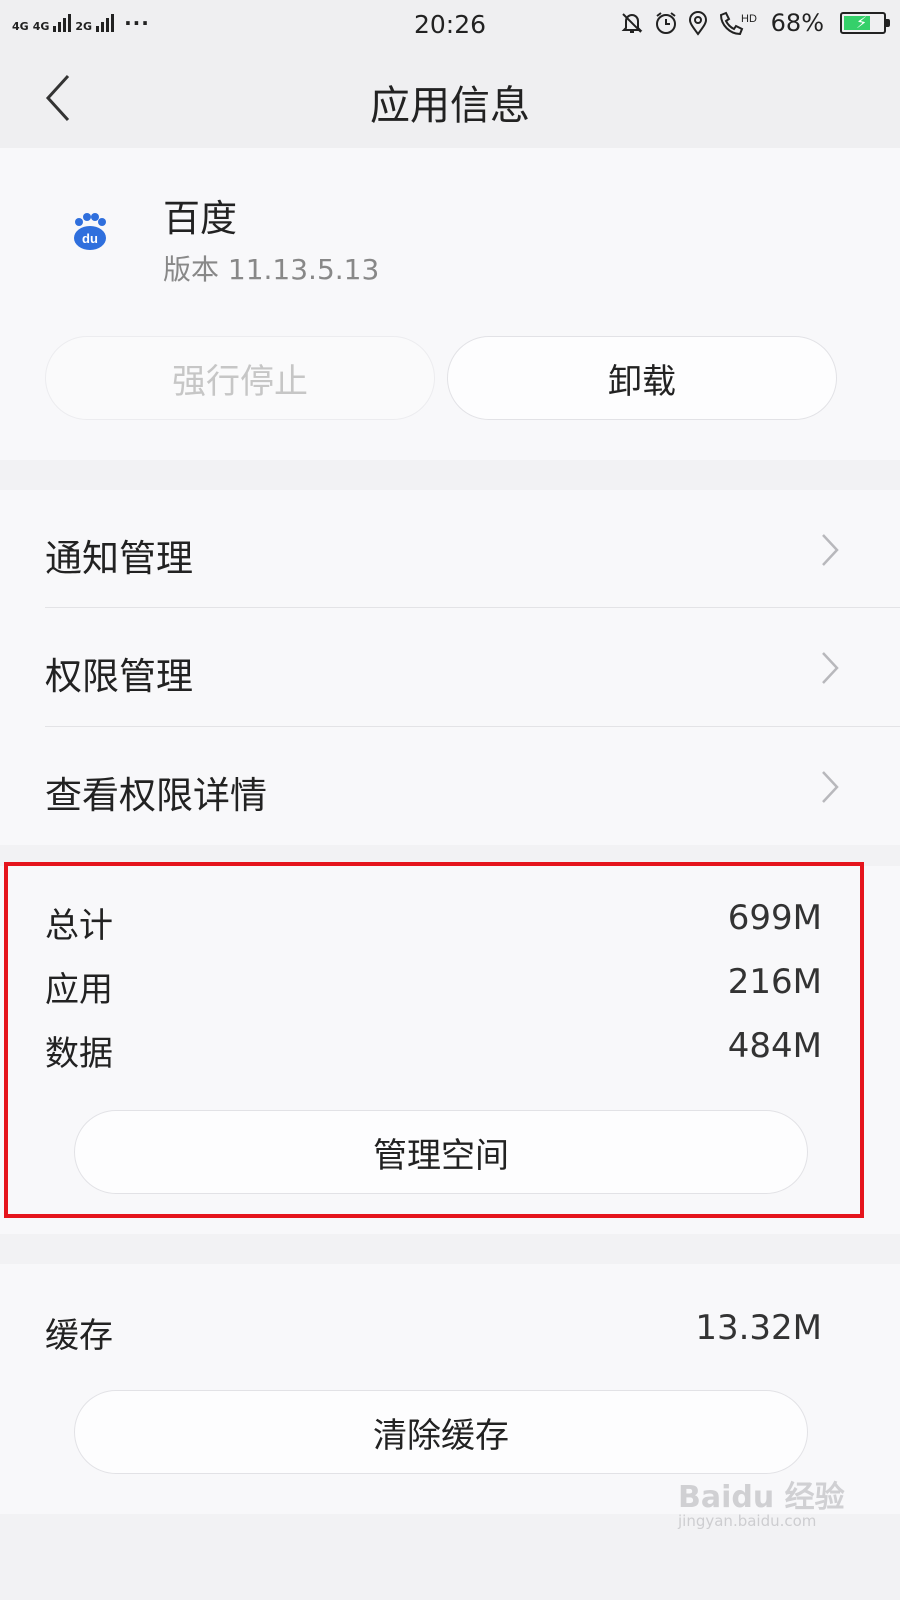 This screenshot has width=900, height=1600. Describe the element at coordinates (271, 269) in the screenshot. I see `app-version: 版本 11.13.5.13` at that location.